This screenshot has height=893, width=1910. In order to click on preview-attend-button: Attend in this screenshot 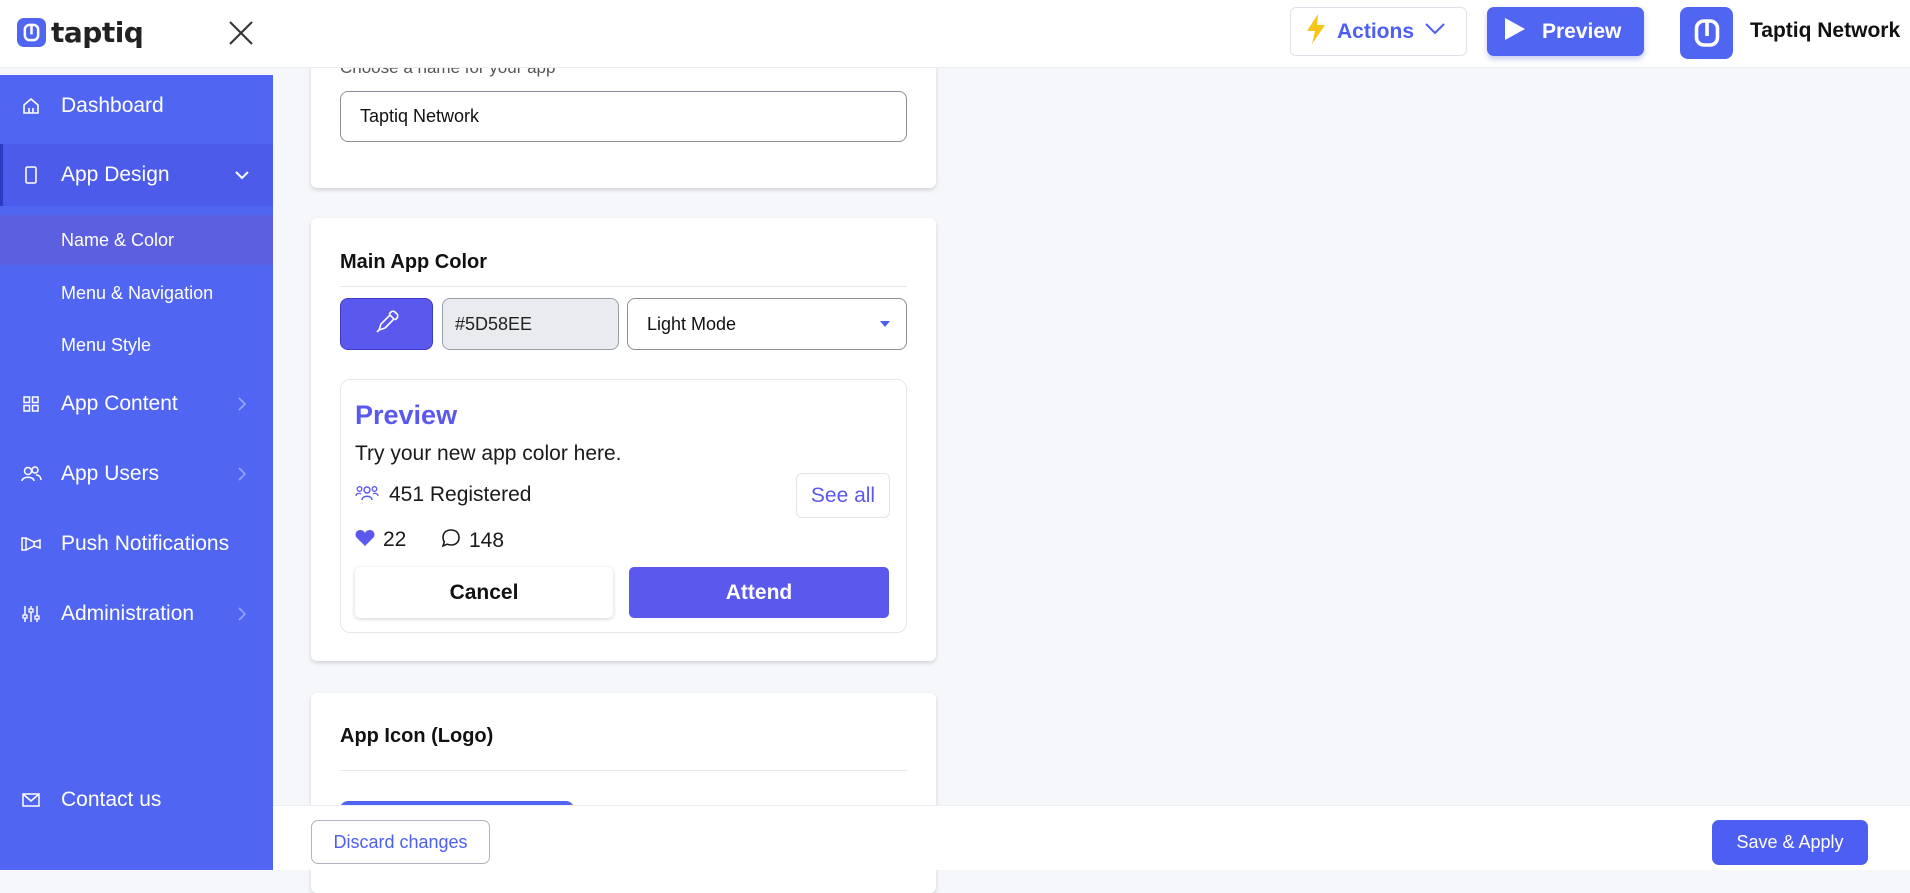, I will do `click(759, 592)`.